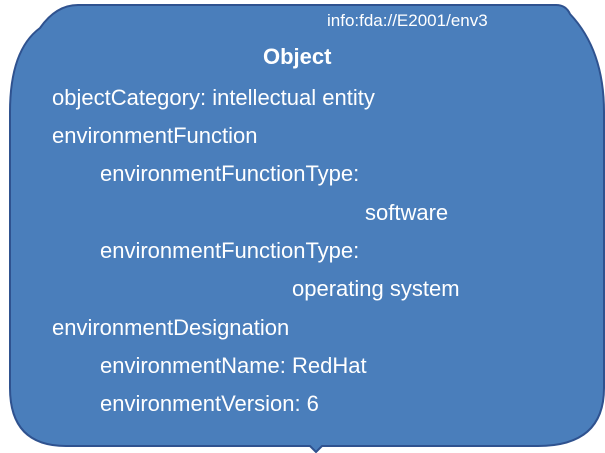  Describe the element at coordinates (376, 288) in the screenshot. I see `line-function-type-2-value: operating system` at that location.